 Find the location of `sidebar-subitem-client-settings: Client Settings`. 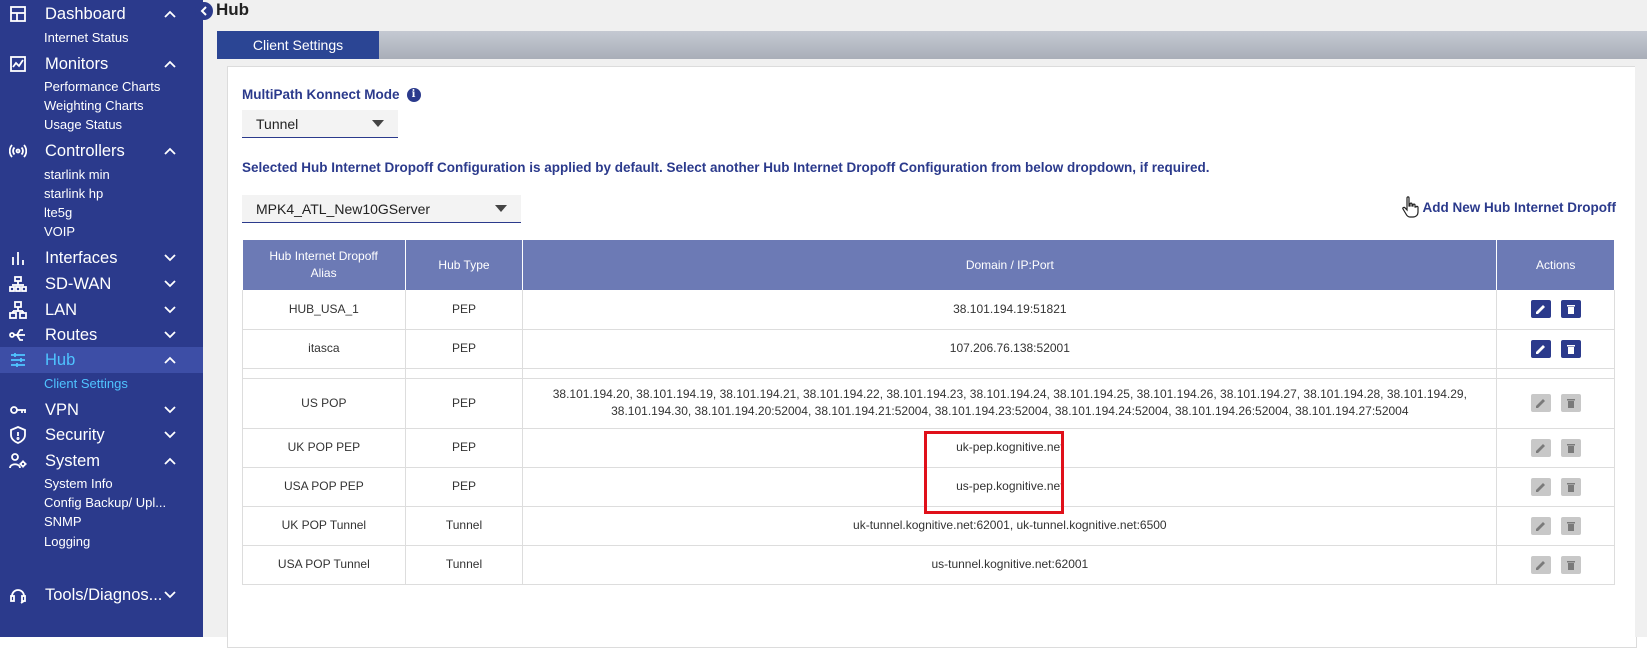

sidebar-subitem-client-settings: Client Settings is located at coordinates (86, 383).